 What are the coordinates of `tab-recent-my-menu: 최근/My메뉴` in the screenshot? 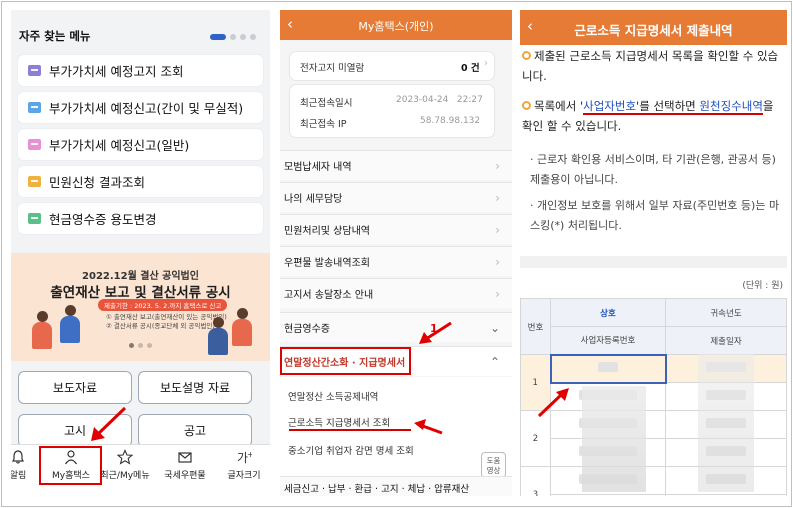 It's located at (125, 471).